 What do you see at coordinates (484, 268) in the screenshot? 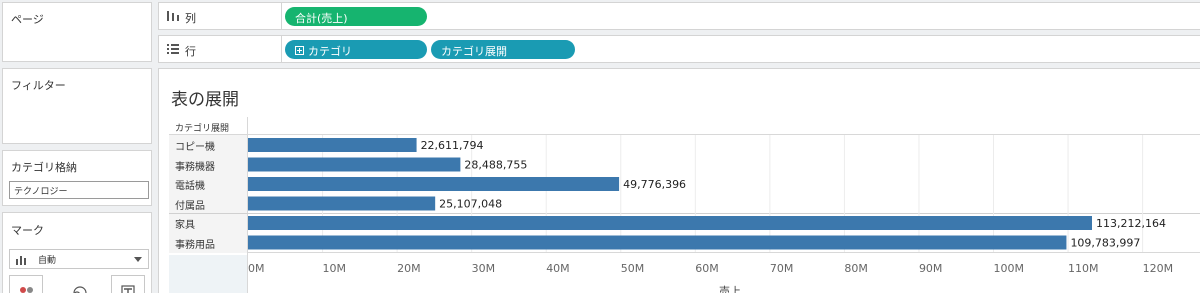
I see `x-tick-label: 30M` at bounding box center [484, 268].